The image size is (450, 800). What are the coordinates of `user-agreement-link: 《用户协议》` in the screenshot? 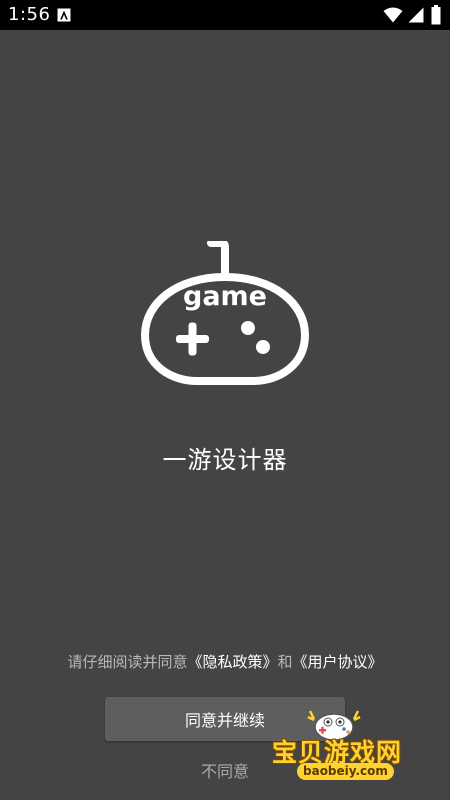 It's located at (338, 662).